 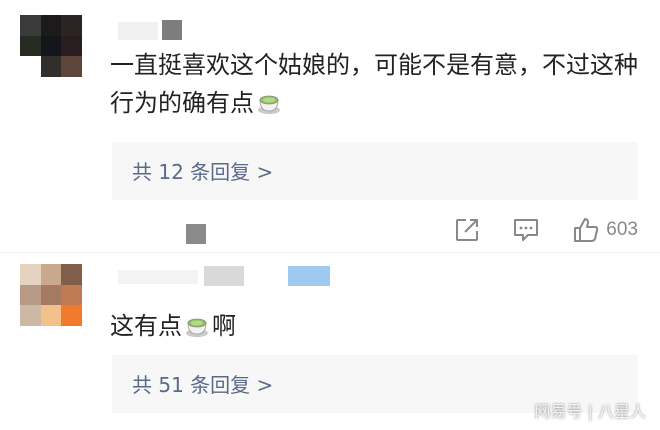 I want to click on like-button: 603, so click(x=605, y=230).